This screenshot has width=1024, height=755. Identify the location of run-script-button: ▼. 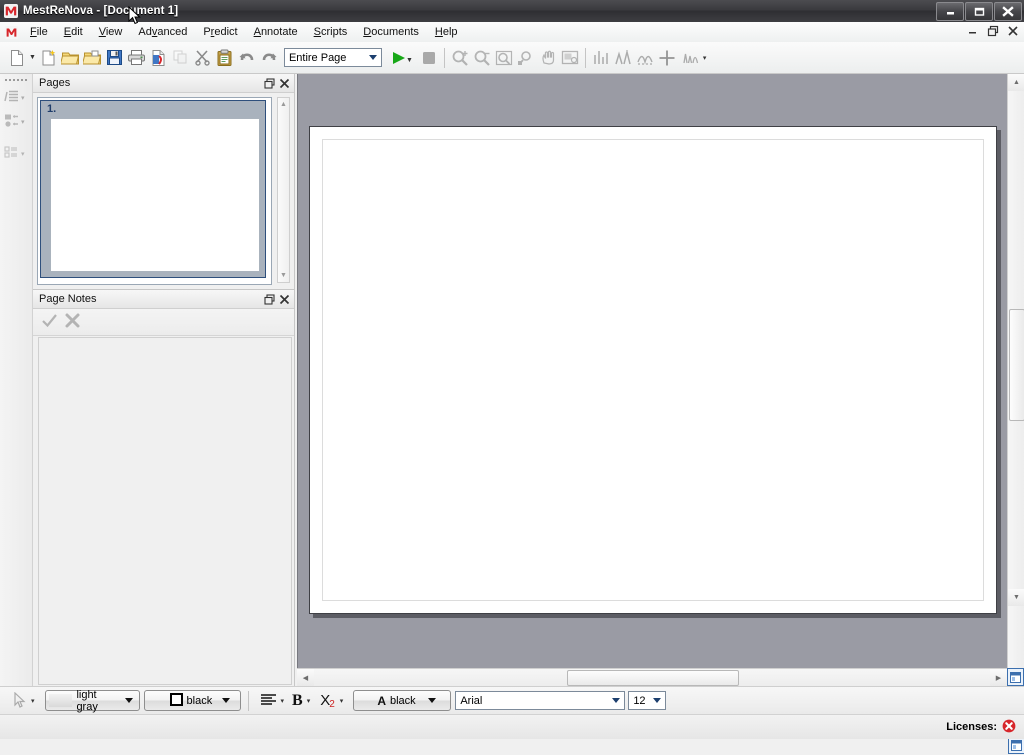
(400, 58).